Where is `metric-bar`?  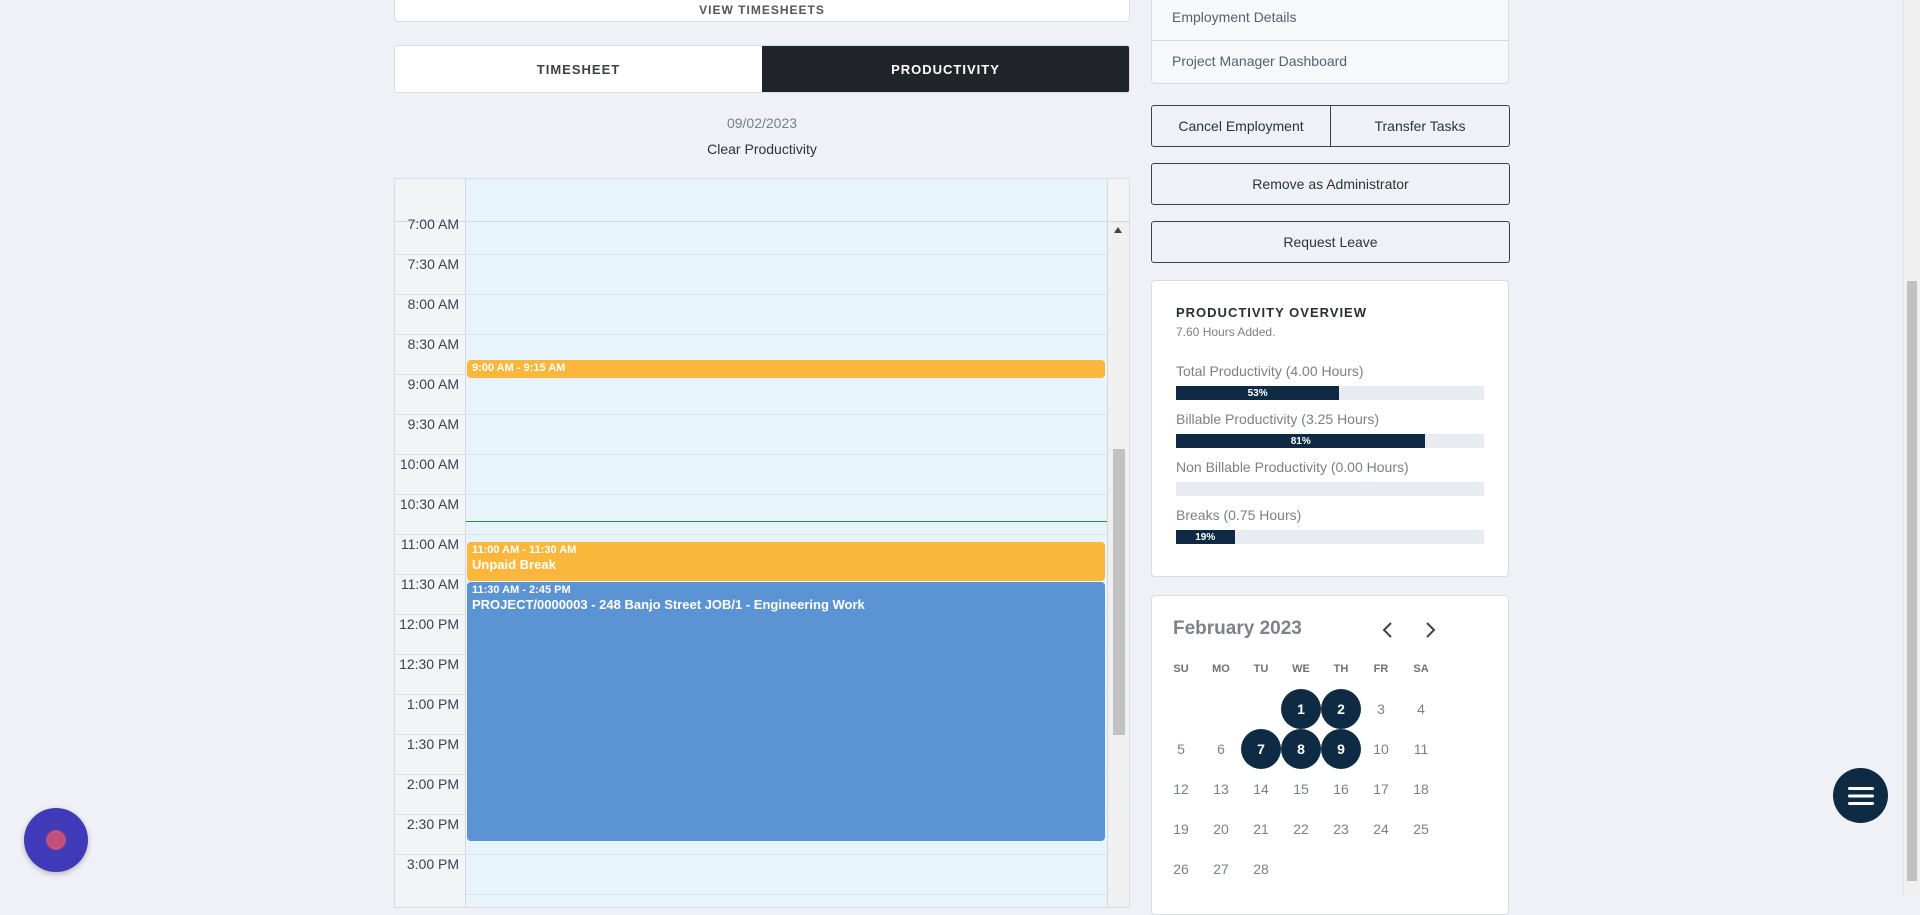 metric-bar is located at coordinates (1330, 489).